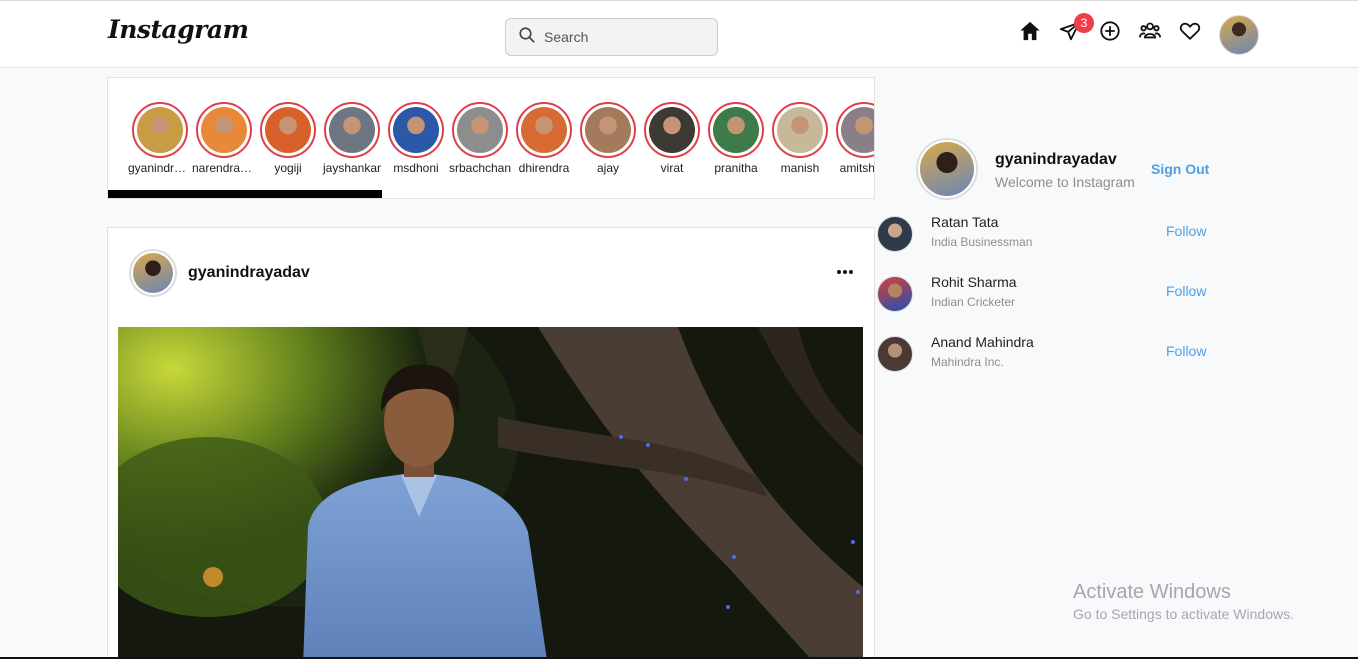 Image resolution: width=1358 pixels, height=659 pixels. I want to click on suggestion-name: Ratan Tata, so click(964, 222).